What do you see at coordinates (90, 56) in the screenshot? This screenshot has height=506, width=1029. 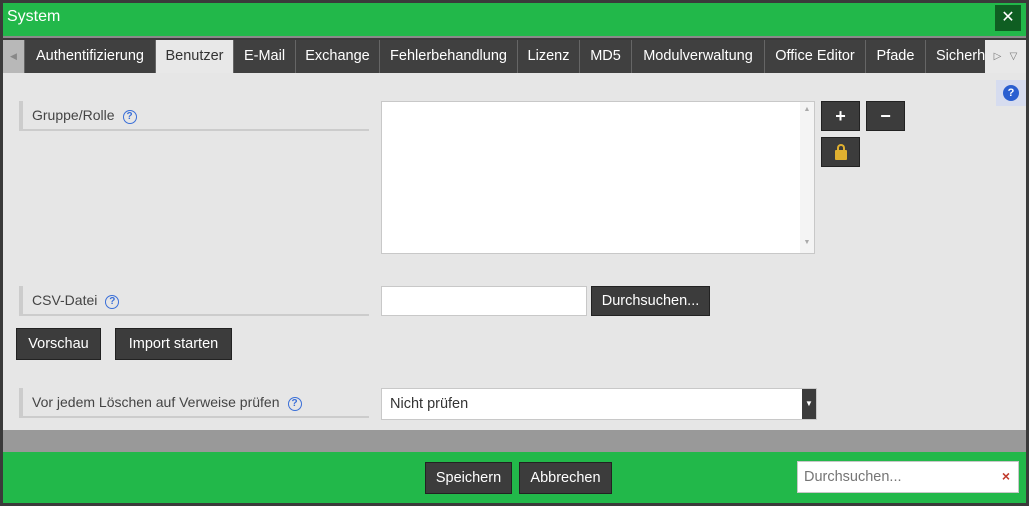 I see `tab-authentifizierung: Authentifizierung` at bounding box center [90, 56].